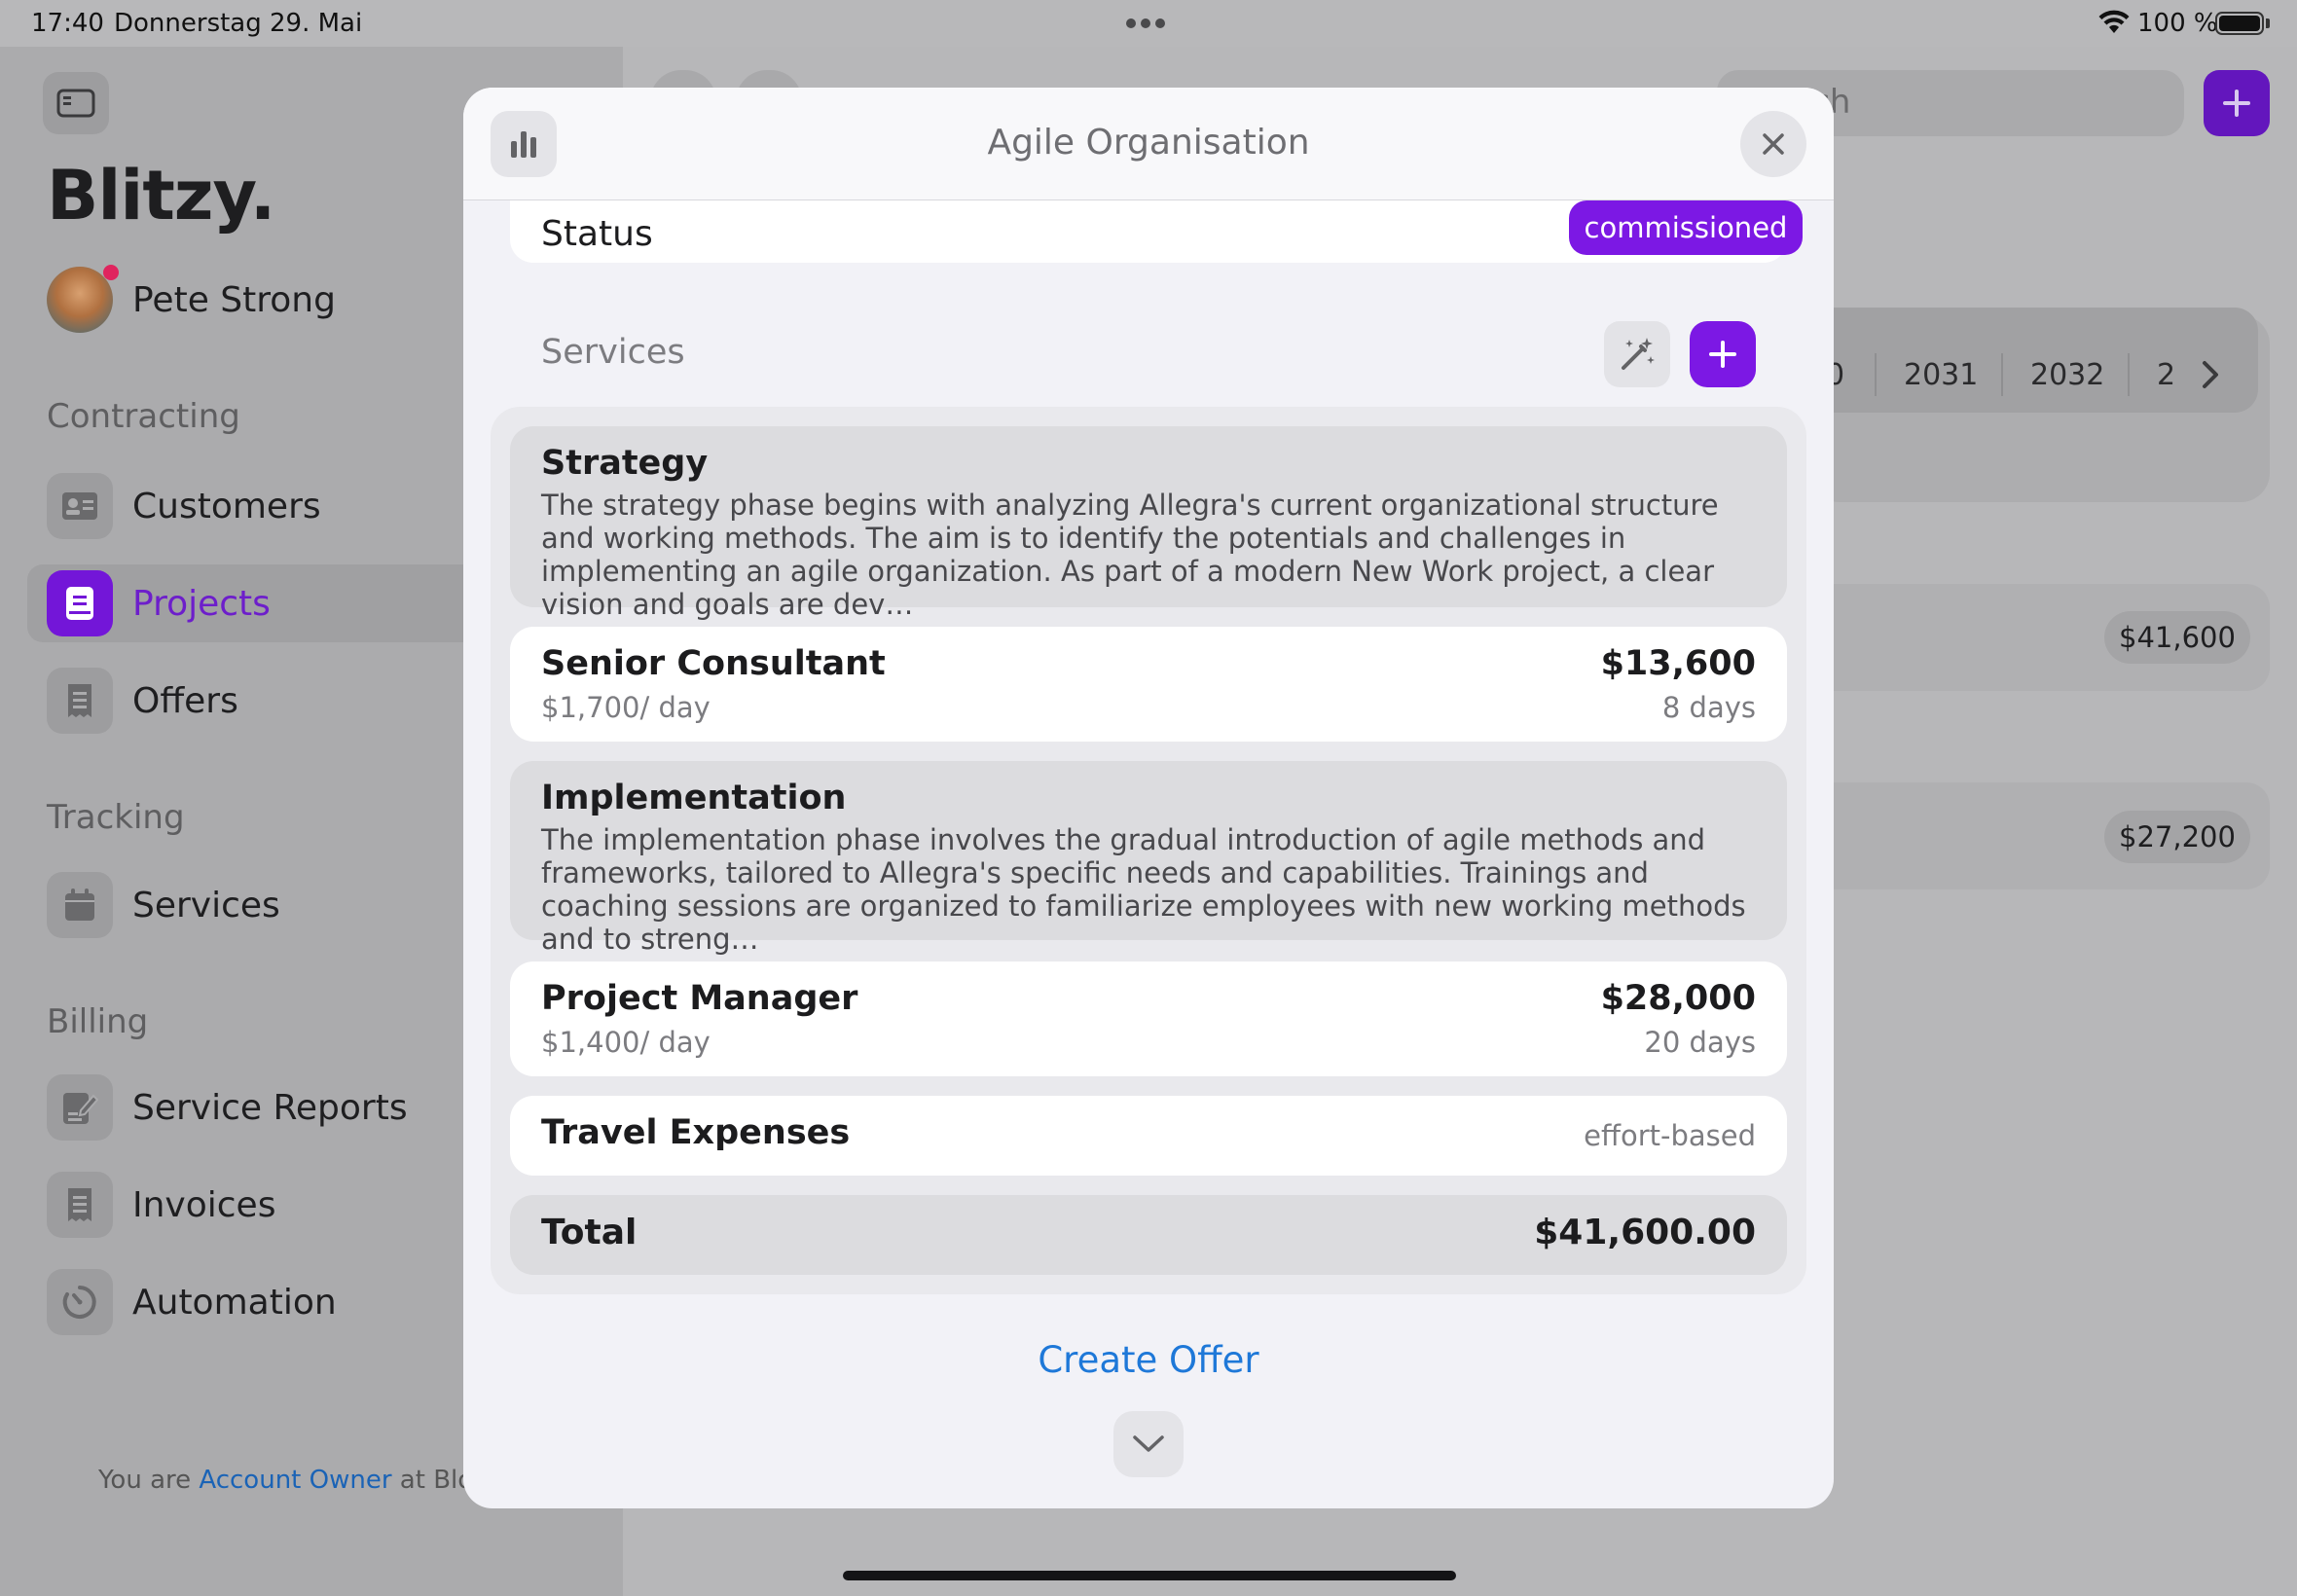 The image size is (2297, 1596). I want to click on line-item-amount: $28,000, so click(1678, 998).